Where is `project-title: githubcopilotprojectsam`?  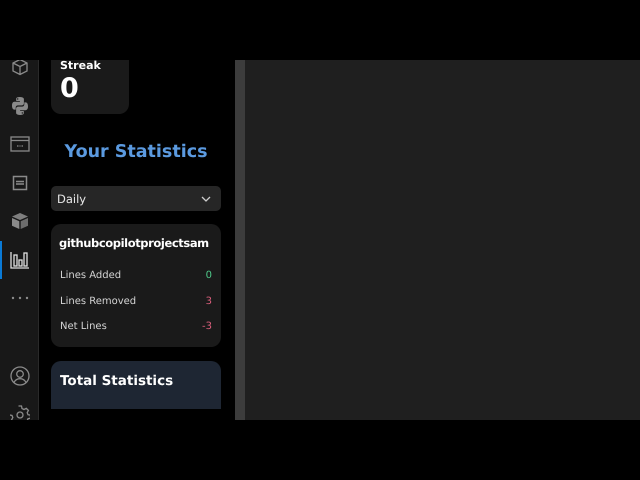
project-title: githubcopilotprojectsam is located at coordinates (134, 243).